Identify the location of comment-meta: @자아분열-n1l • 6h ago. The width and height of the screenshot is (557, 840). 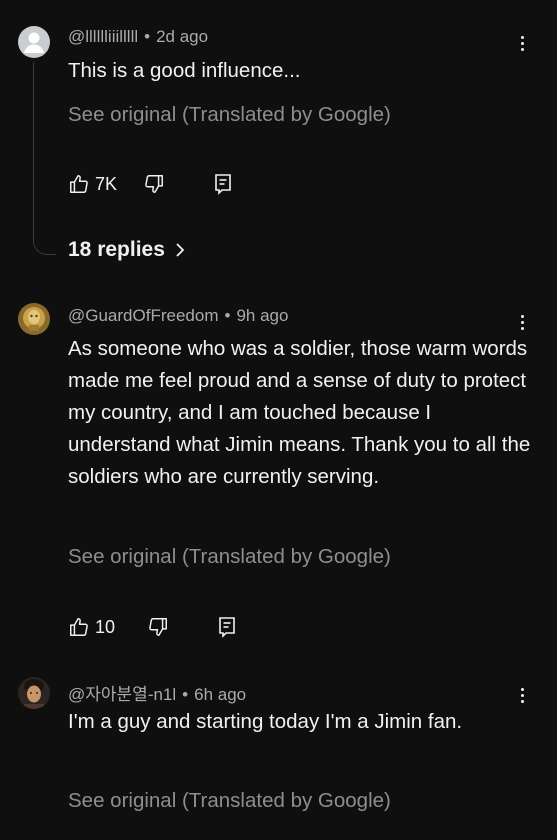
(157, 692).